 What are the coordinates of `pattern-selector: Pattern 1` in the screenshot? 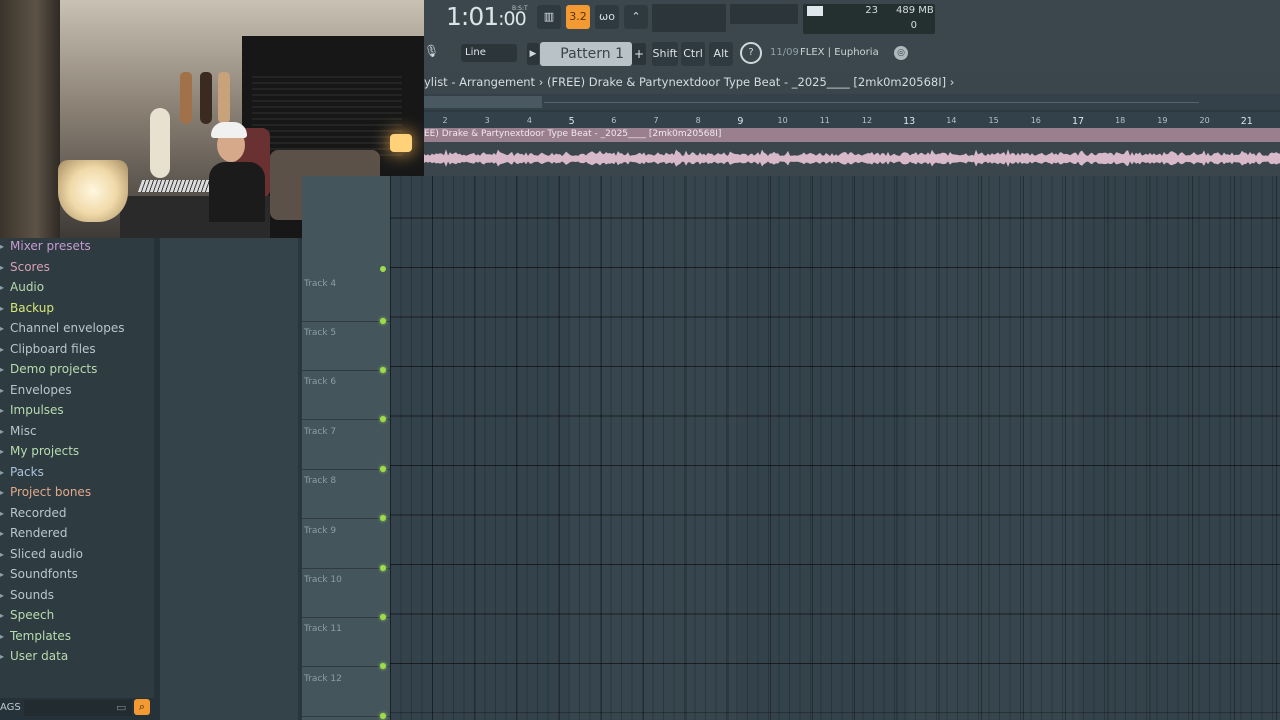 It's located at (586, 54).